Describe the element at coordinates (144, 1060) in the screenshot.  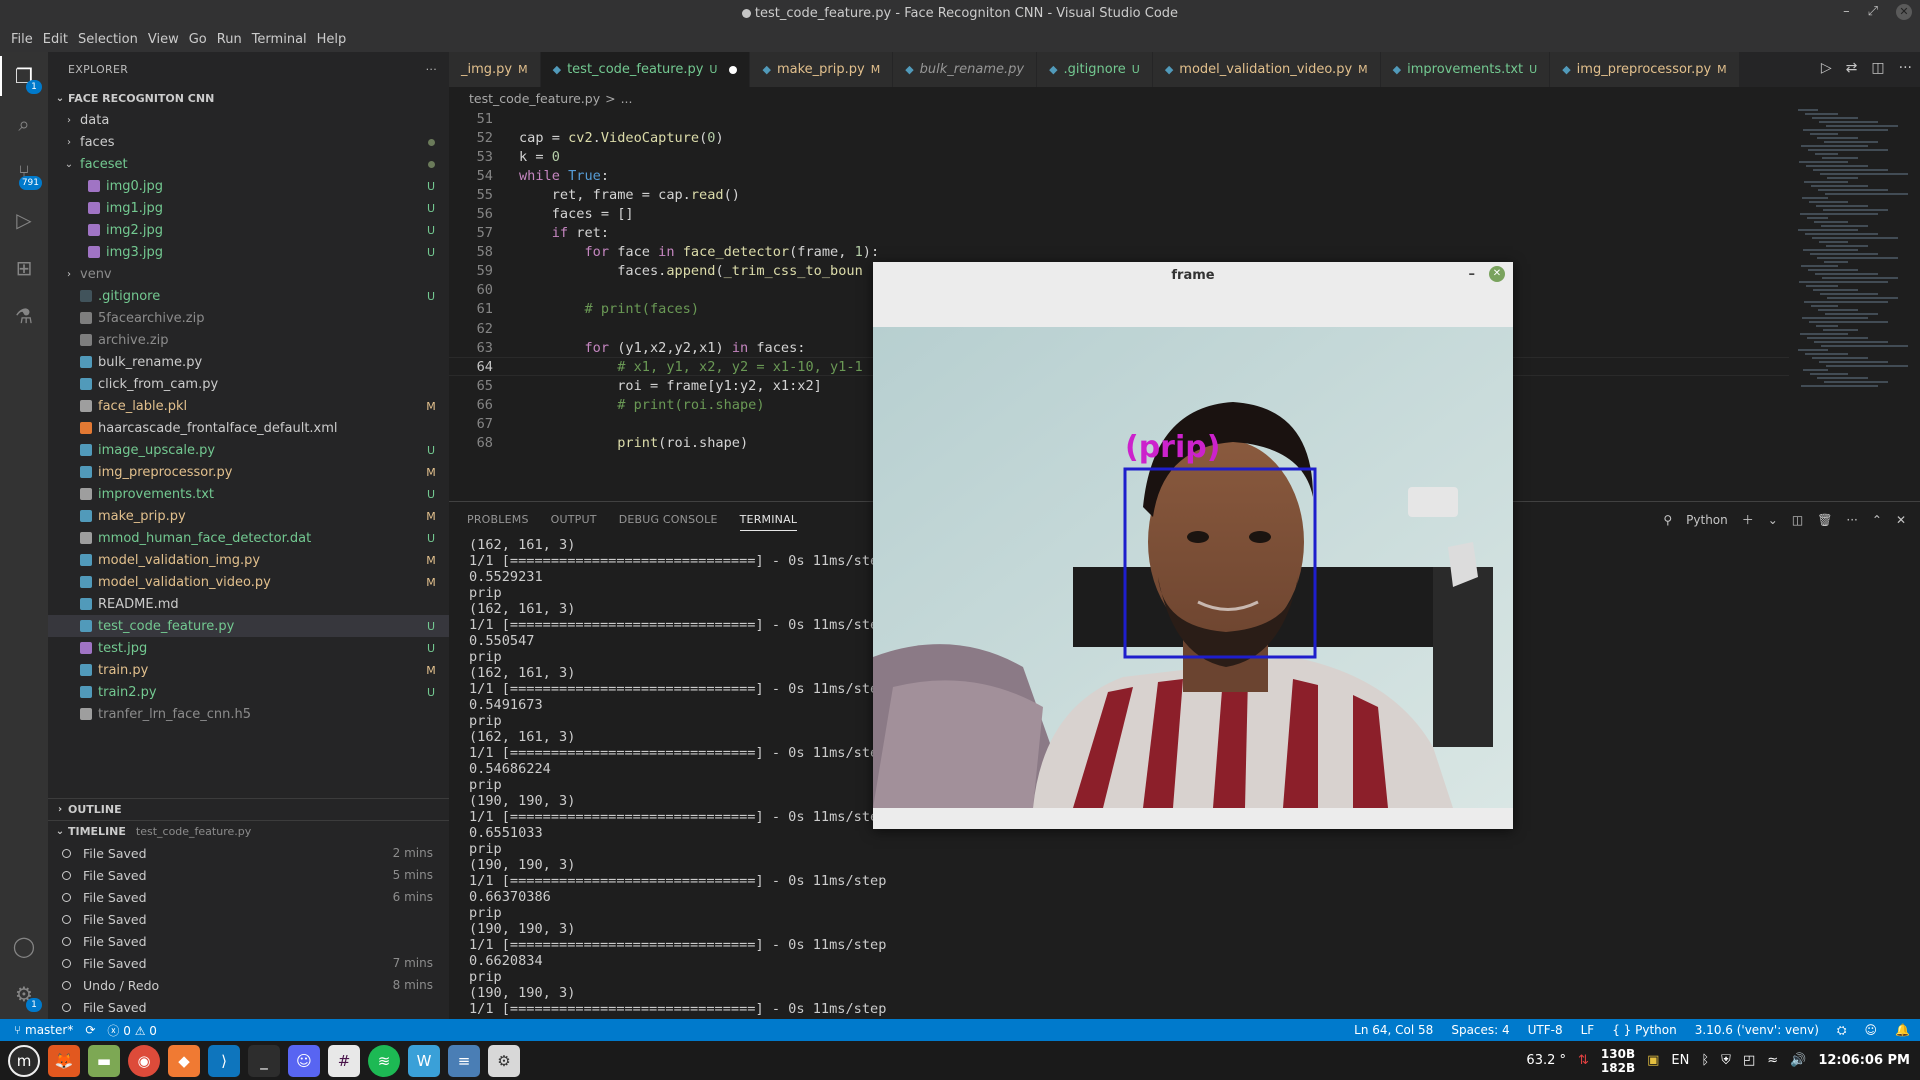
I see `chrome-icon: ◉` at that location.